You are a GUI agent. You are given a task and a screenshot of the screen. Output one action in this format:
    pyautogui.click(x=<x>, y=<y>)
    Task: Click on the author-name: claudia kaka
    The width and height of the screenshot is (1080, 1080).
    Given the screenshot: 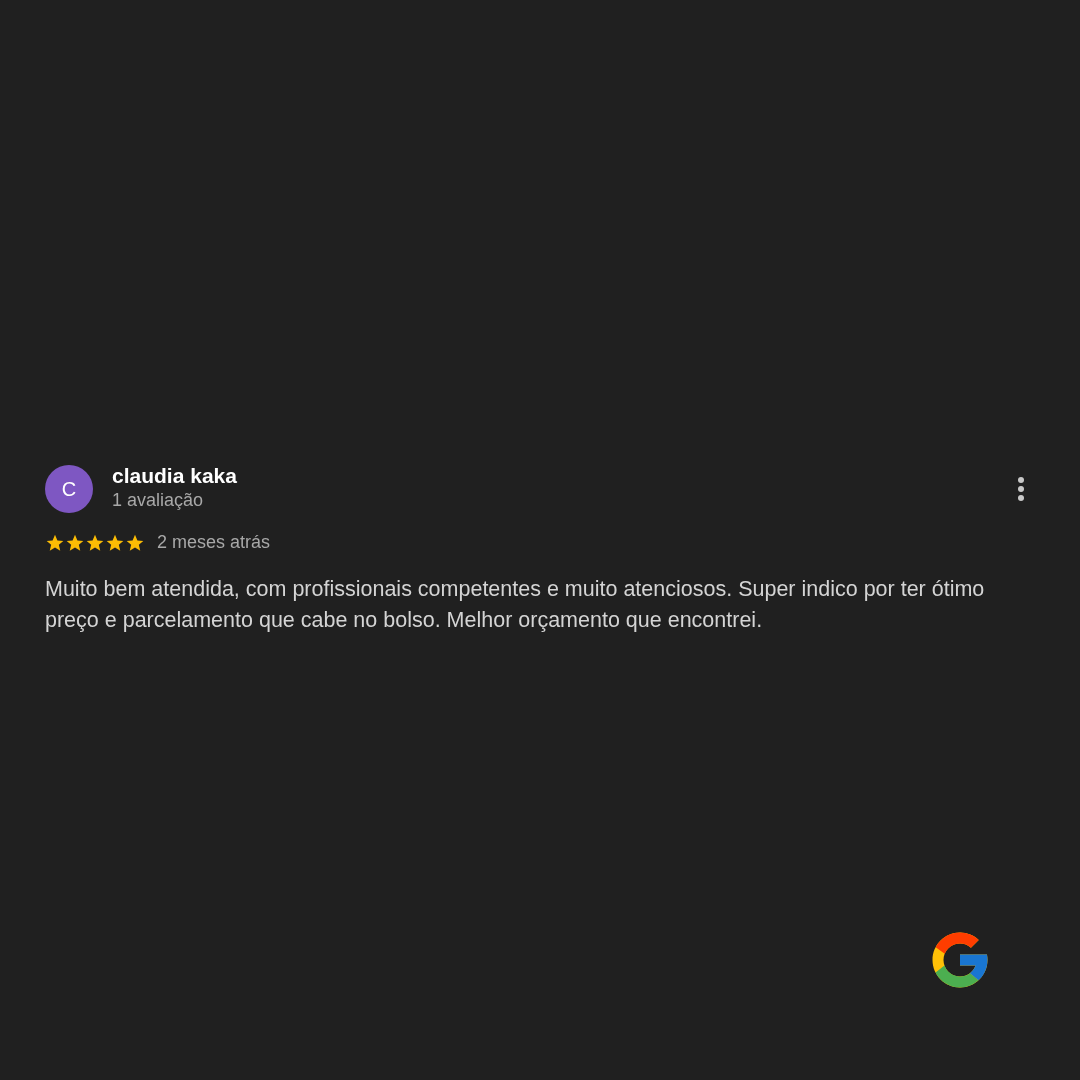 What is the action you would take?
    pyautogui.click(x=175, y=476)
    